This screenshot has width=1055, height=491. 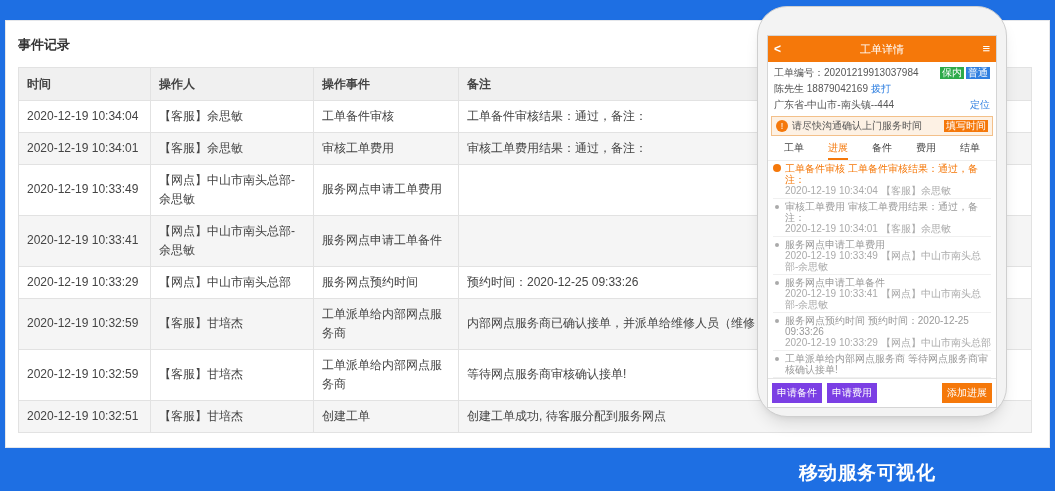 I want to click on table-cell: 2020-12-19 10:32:51, so click(x=83, y=415).